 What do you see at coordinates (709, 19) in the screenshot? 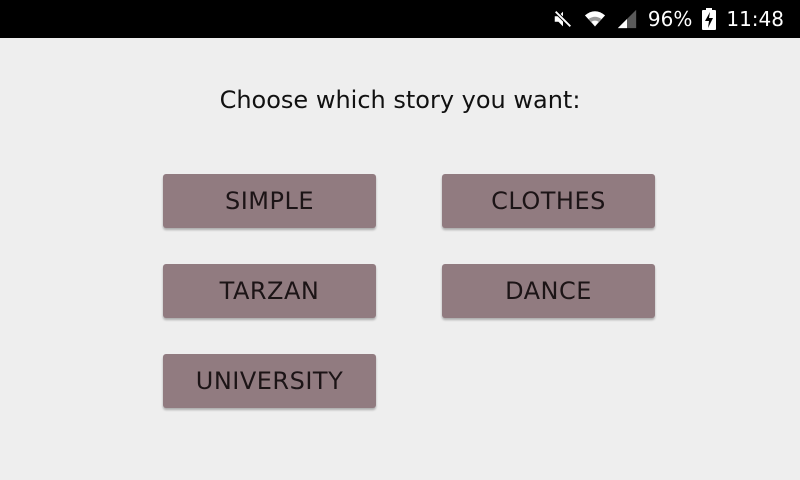
I see `battery-charging-icon` at bounding box center [709, 19].